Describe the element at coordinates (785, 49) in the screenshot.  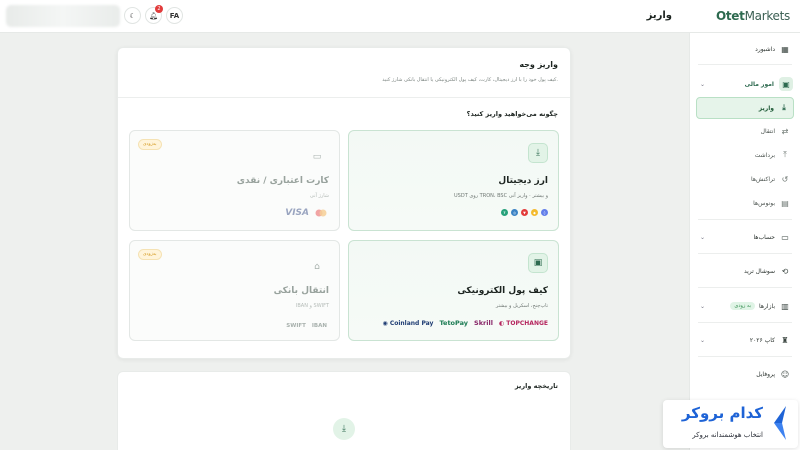
I see `grid-icon: ▦` at that location.